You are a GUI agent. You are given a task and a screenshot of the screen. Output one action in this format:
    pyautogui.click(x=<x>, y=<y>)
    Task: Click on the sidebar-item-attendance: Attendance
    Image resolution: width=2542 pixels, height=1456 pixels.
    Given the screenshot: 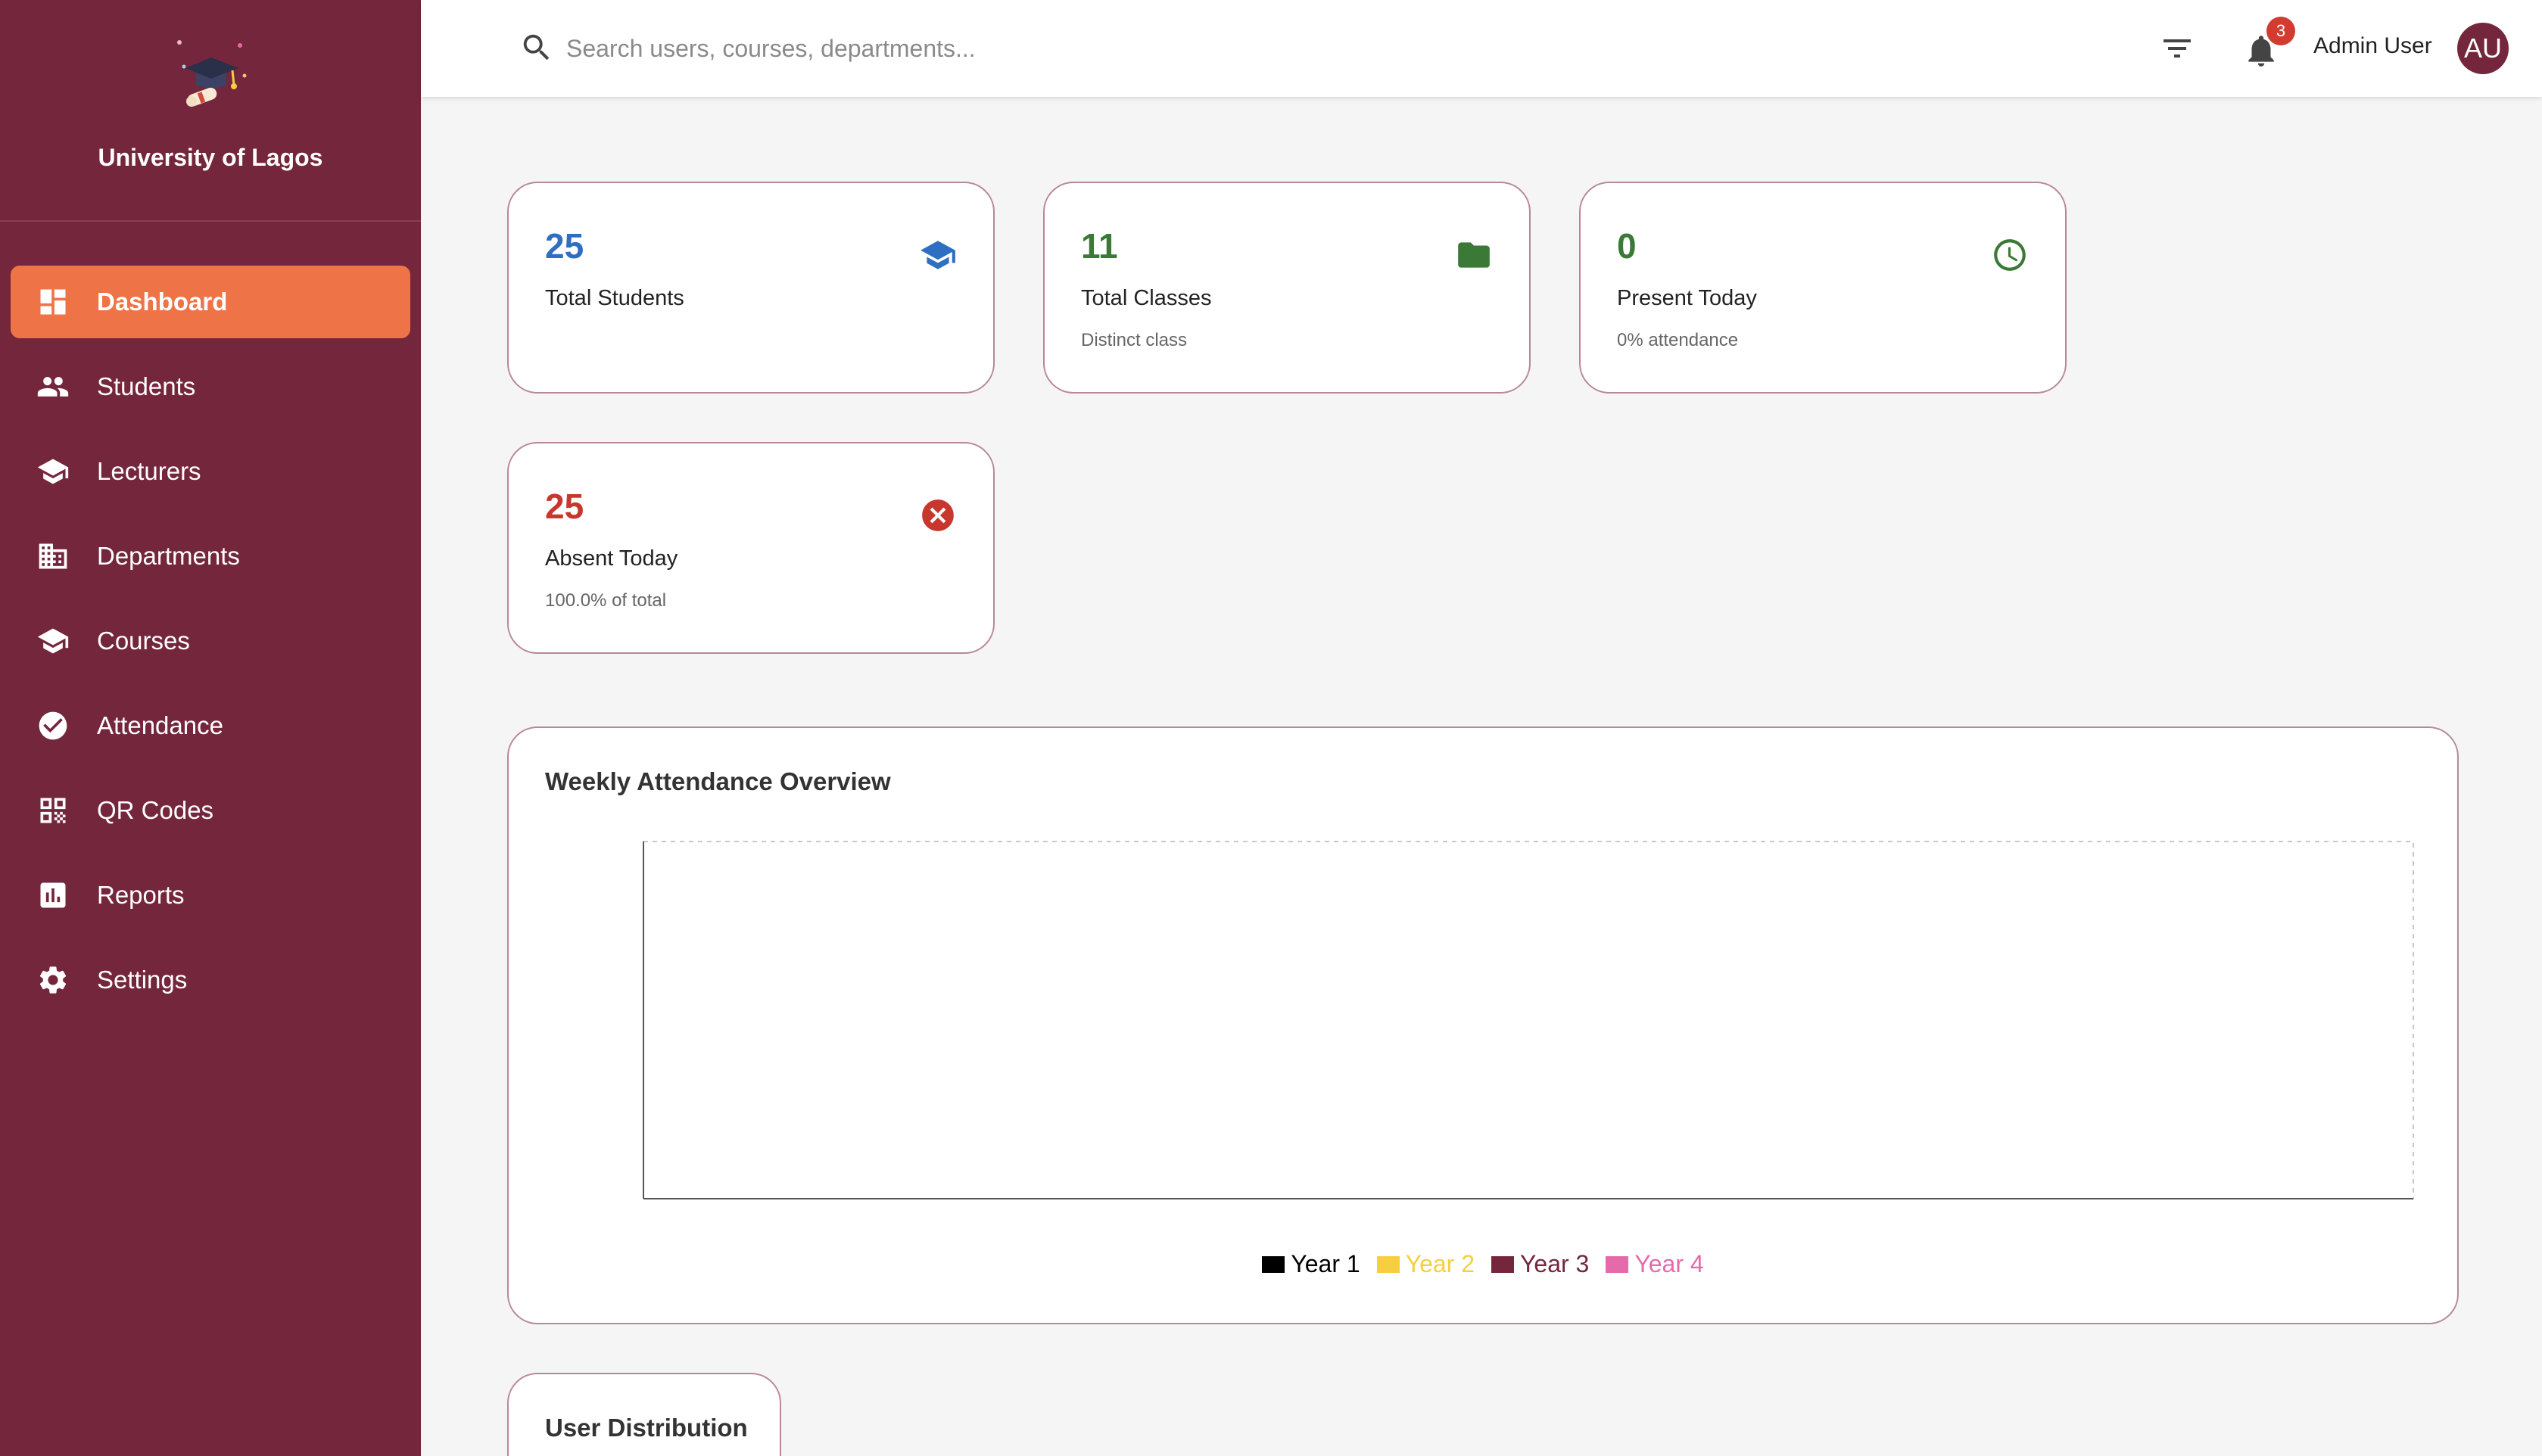 What is the action you would take?
    pyautogui.click(x=210, y=725)
    